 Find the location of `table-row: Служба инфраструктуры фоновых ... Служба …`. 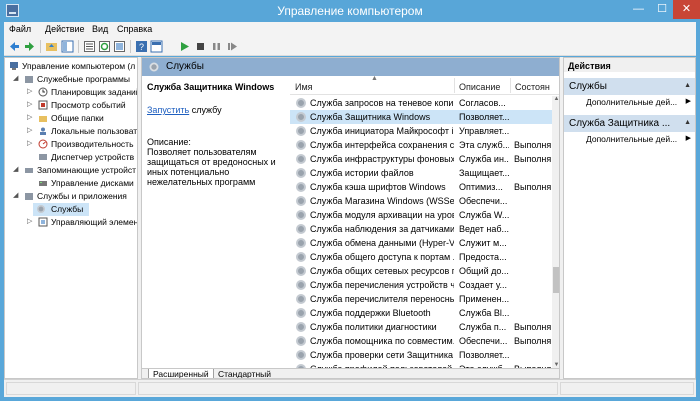

table-row: Служба инфраструктуры фоновых ... Служба … is located at coordinates (421, 159).